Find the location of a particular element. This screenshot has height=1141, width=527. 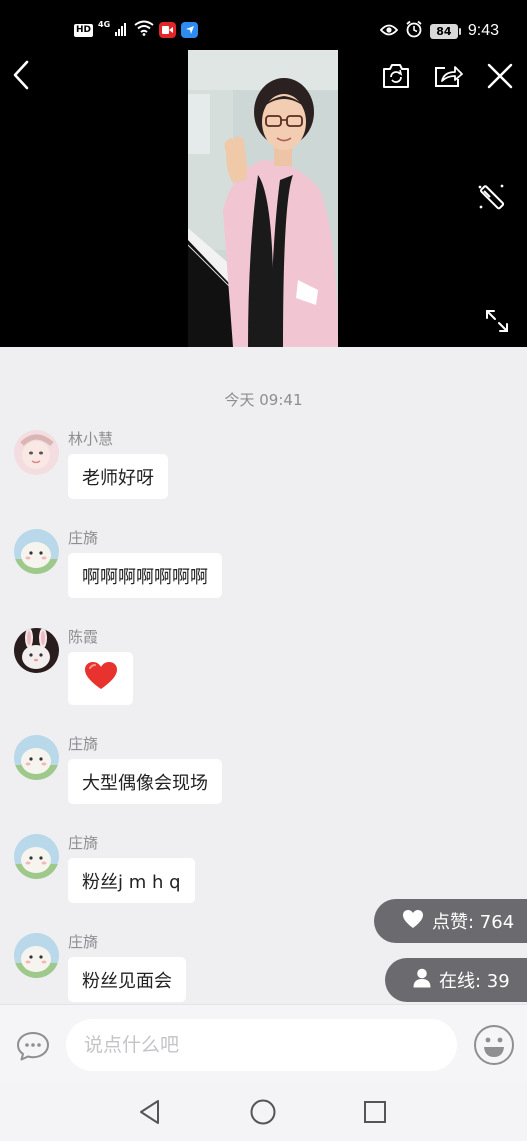

message-input is located at coordinates (261, 1045).